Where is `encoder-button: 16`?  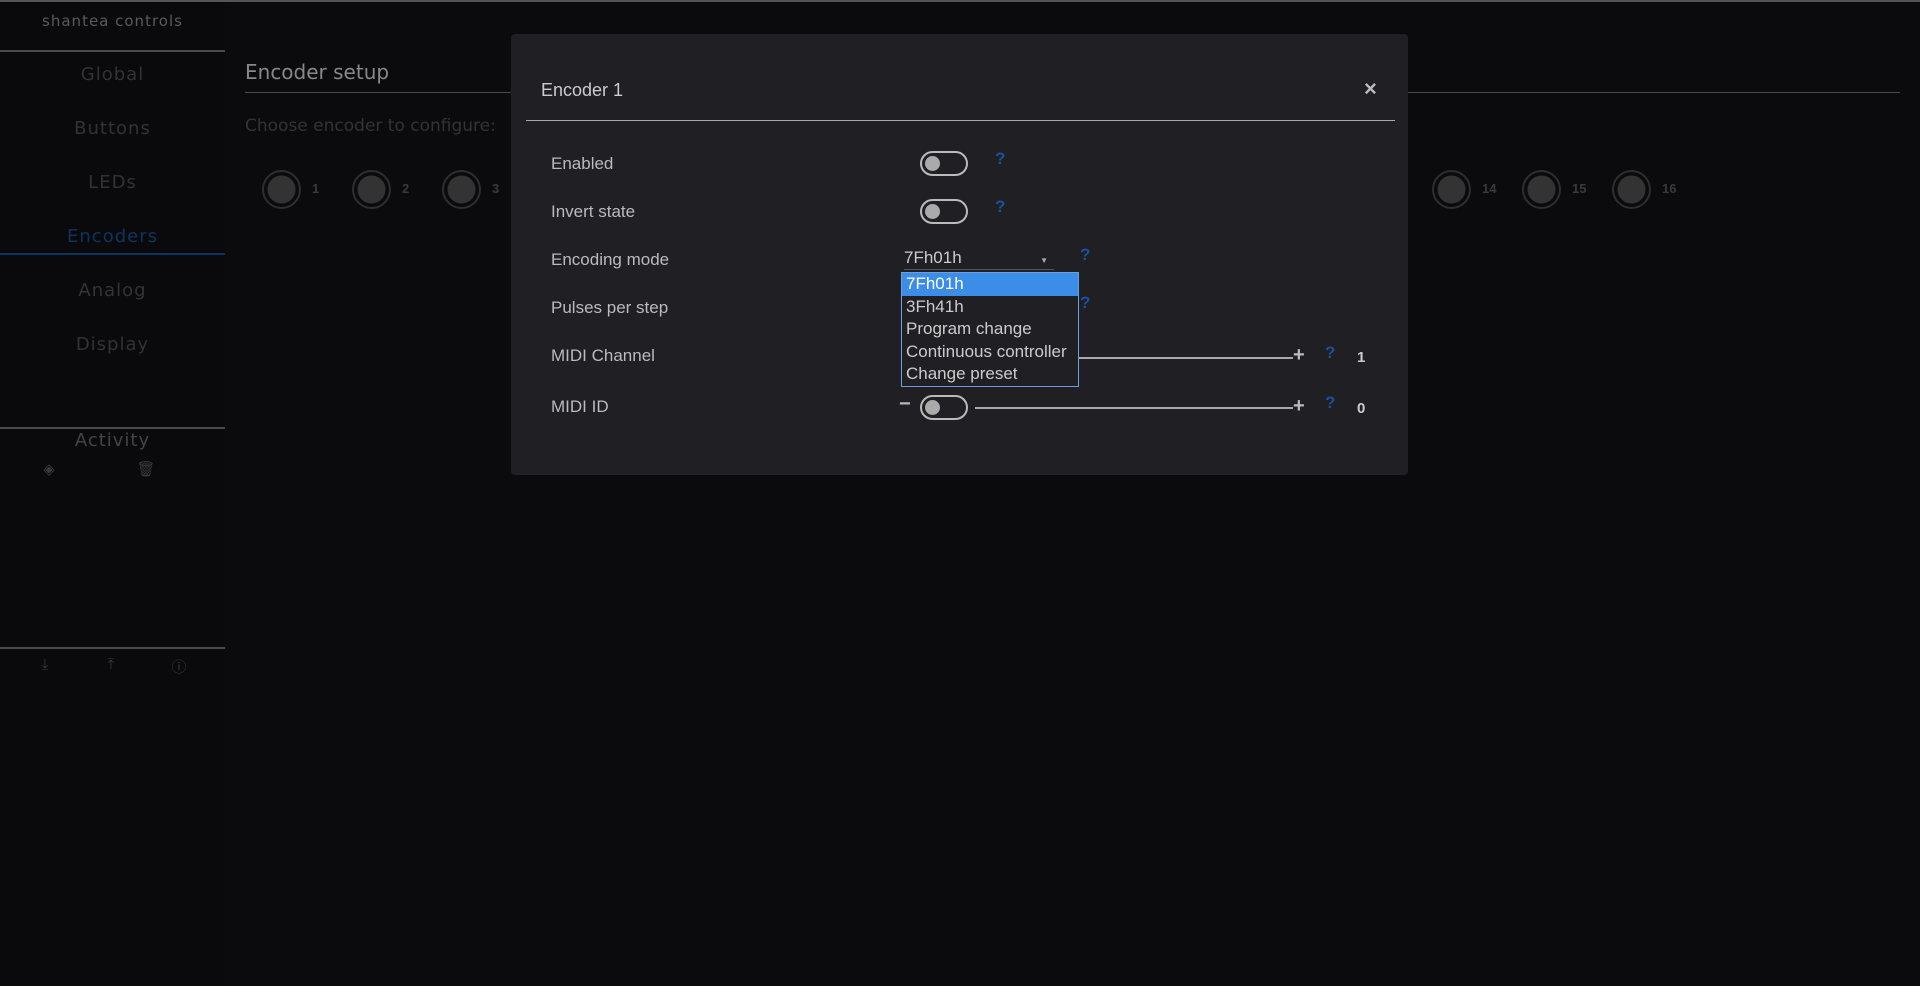 encoder-button: 16 is located at coordinates (1652, 190).